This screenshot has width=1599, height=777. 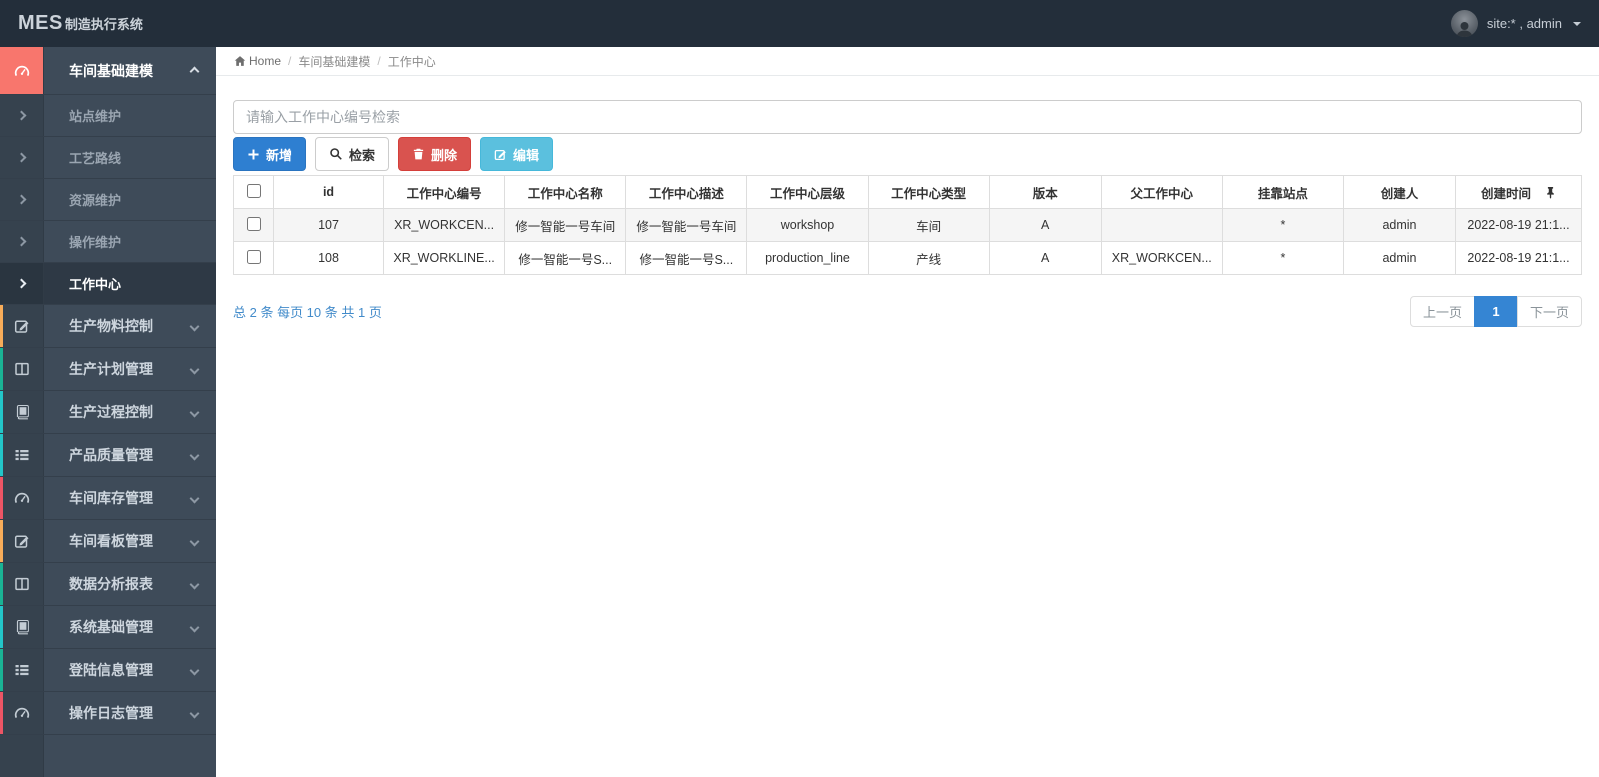 I want to click on app-logo: MES 制造执行系统, so click(x=80, y=23).